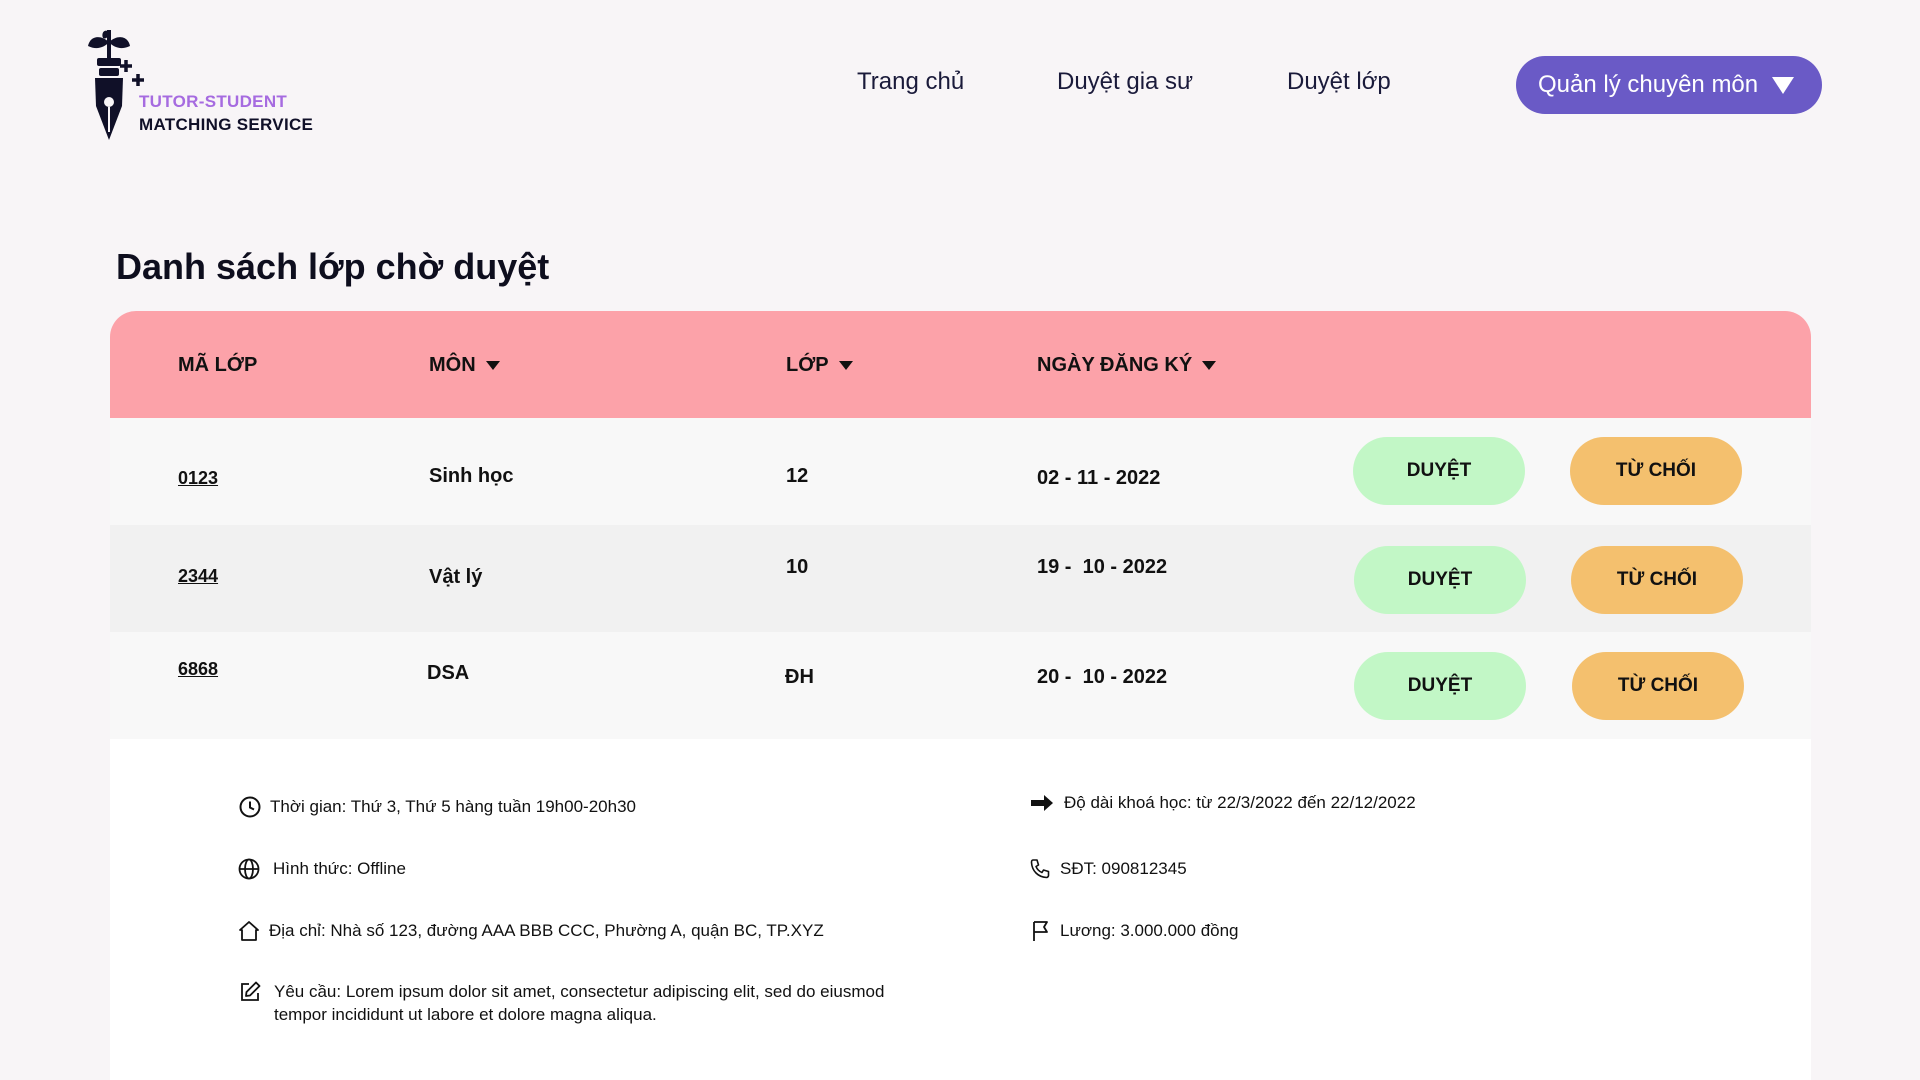  I want to click on header-class-code: MÃ LỚP, so click(217, 365).